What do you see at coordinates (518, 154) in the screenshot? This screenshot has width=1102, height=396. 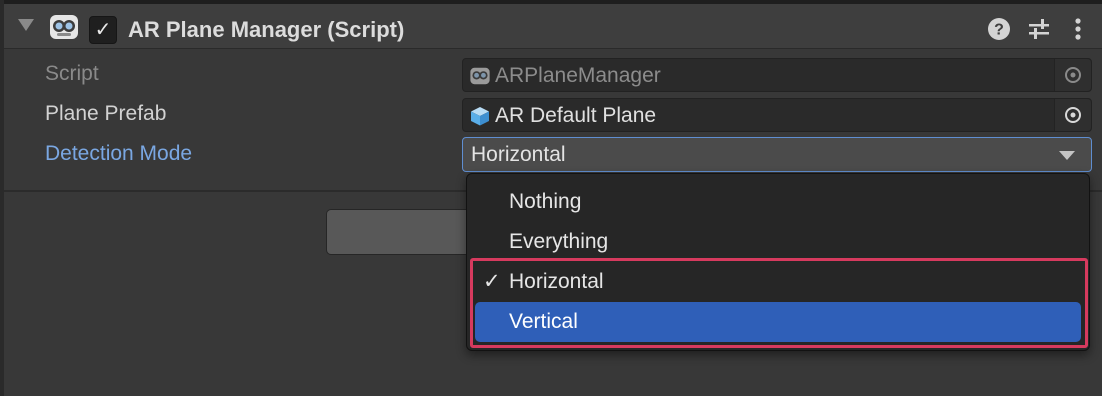 I see `detection-mode-value: Horizontal` at bounding box center [518, 154].